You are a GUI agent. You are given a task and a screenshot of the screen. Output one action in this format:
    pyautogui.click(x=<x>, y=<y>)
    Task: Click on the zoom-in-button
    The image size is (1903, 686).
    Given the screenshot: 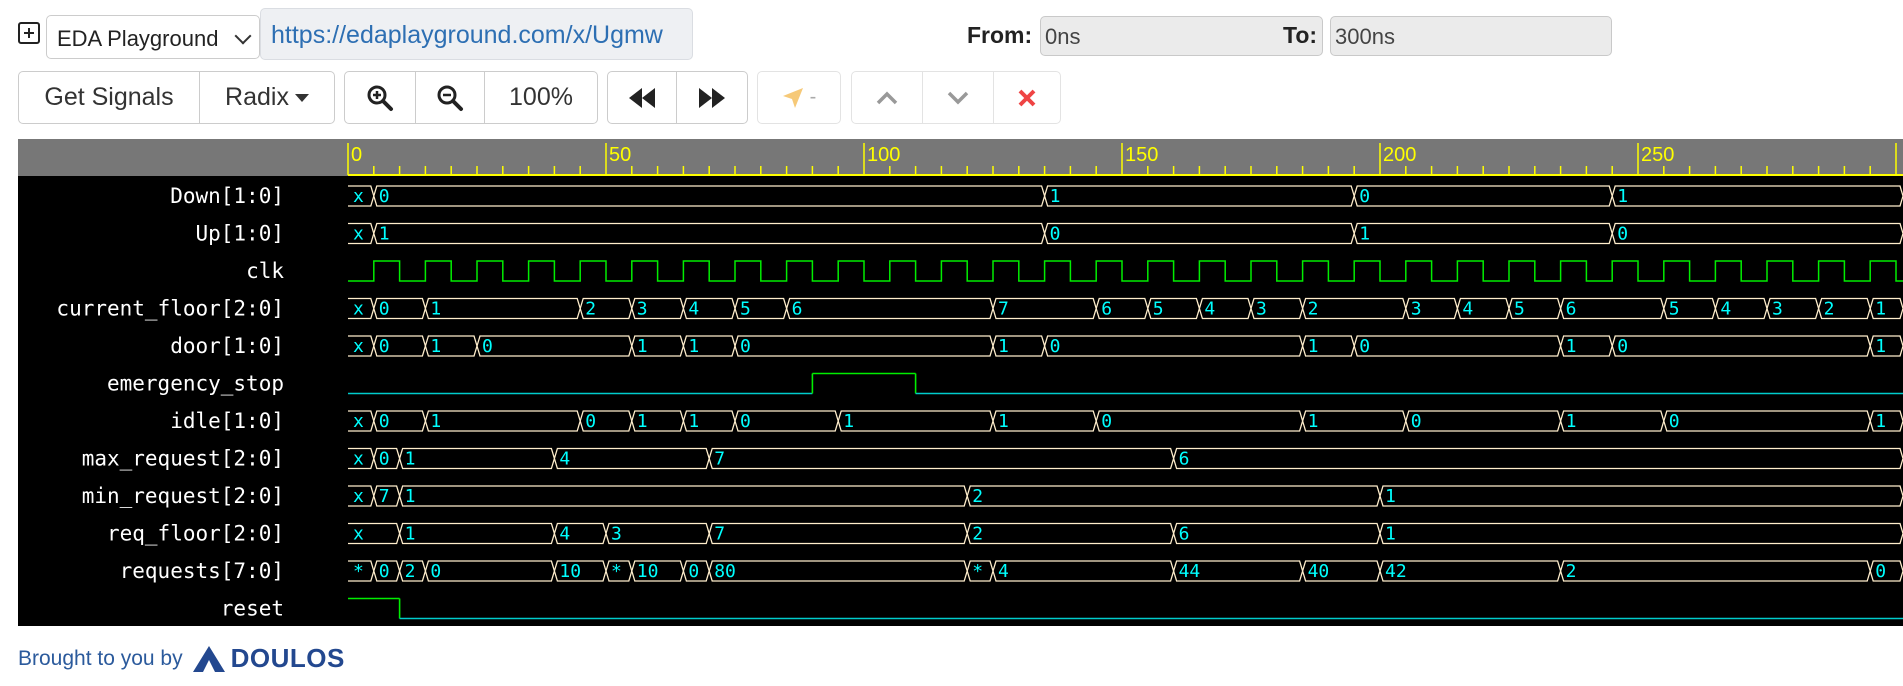 What is the action you would take?
    pyautogui.click(x=380, y=97)
    